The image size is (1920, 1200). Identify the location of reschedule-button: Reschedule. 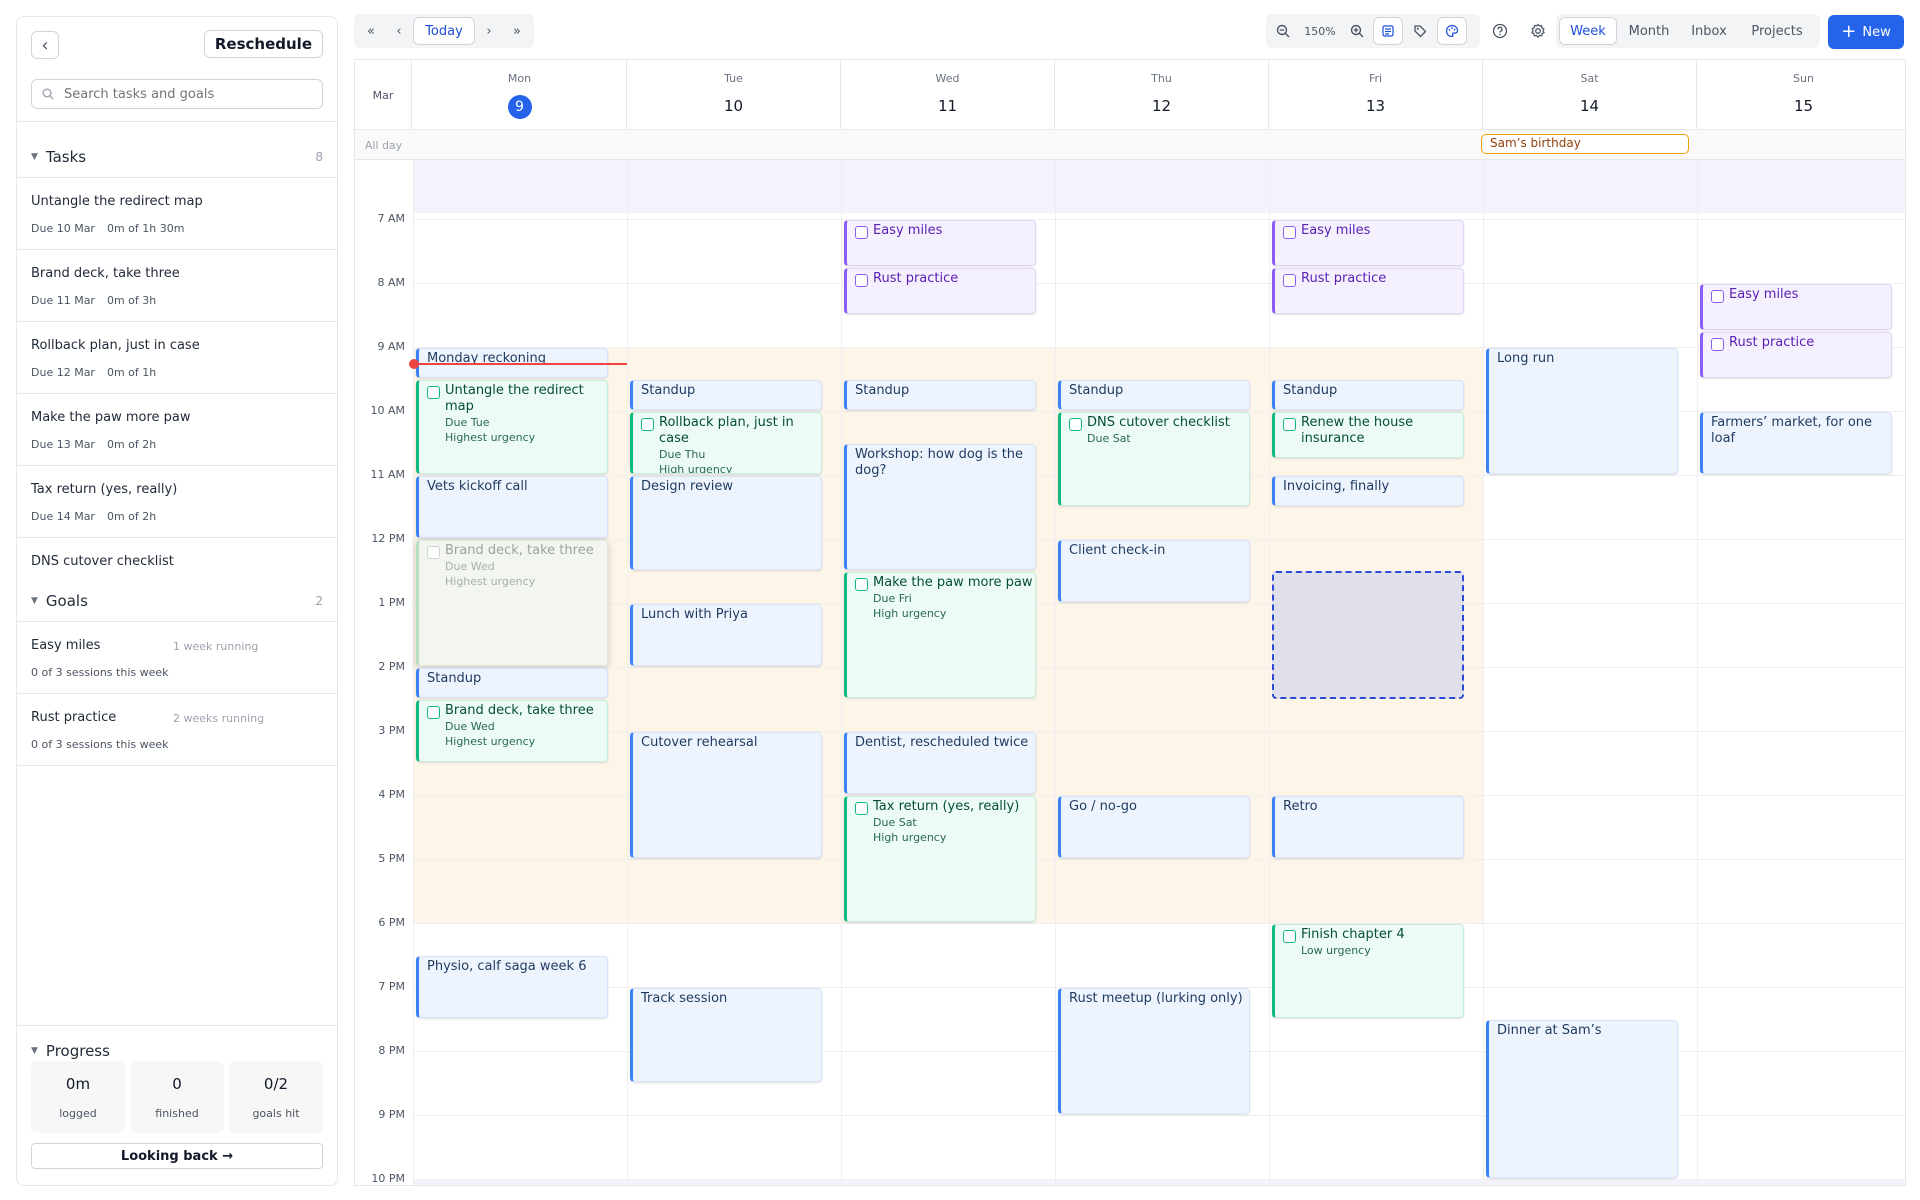
(263, 44).